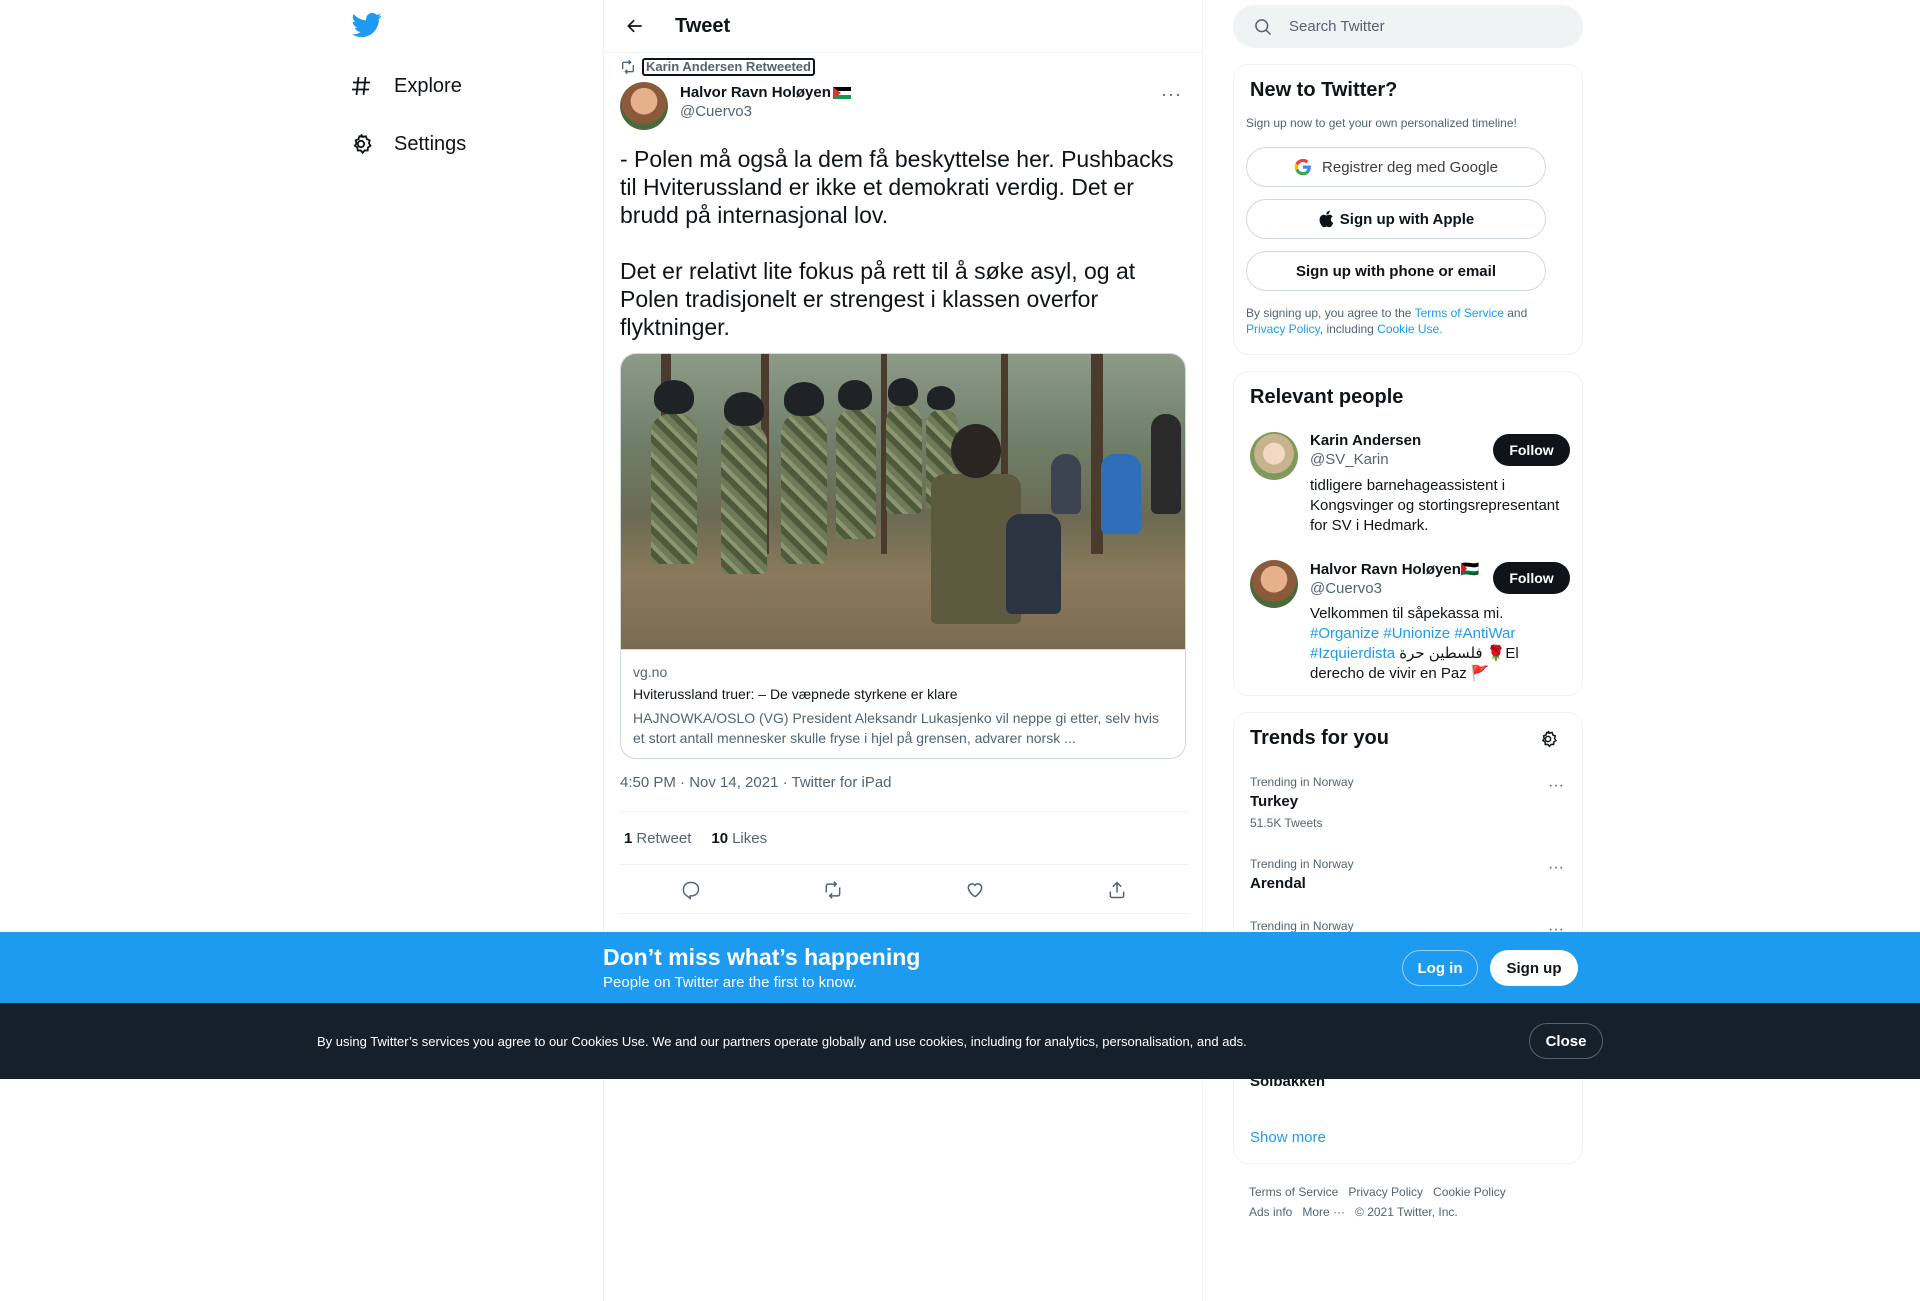 This screenshot has width=1920, height=1301. Describe the element at coordinates (428, 85) in the screenshot. I see `nav-explore-label: Explore` at that location.